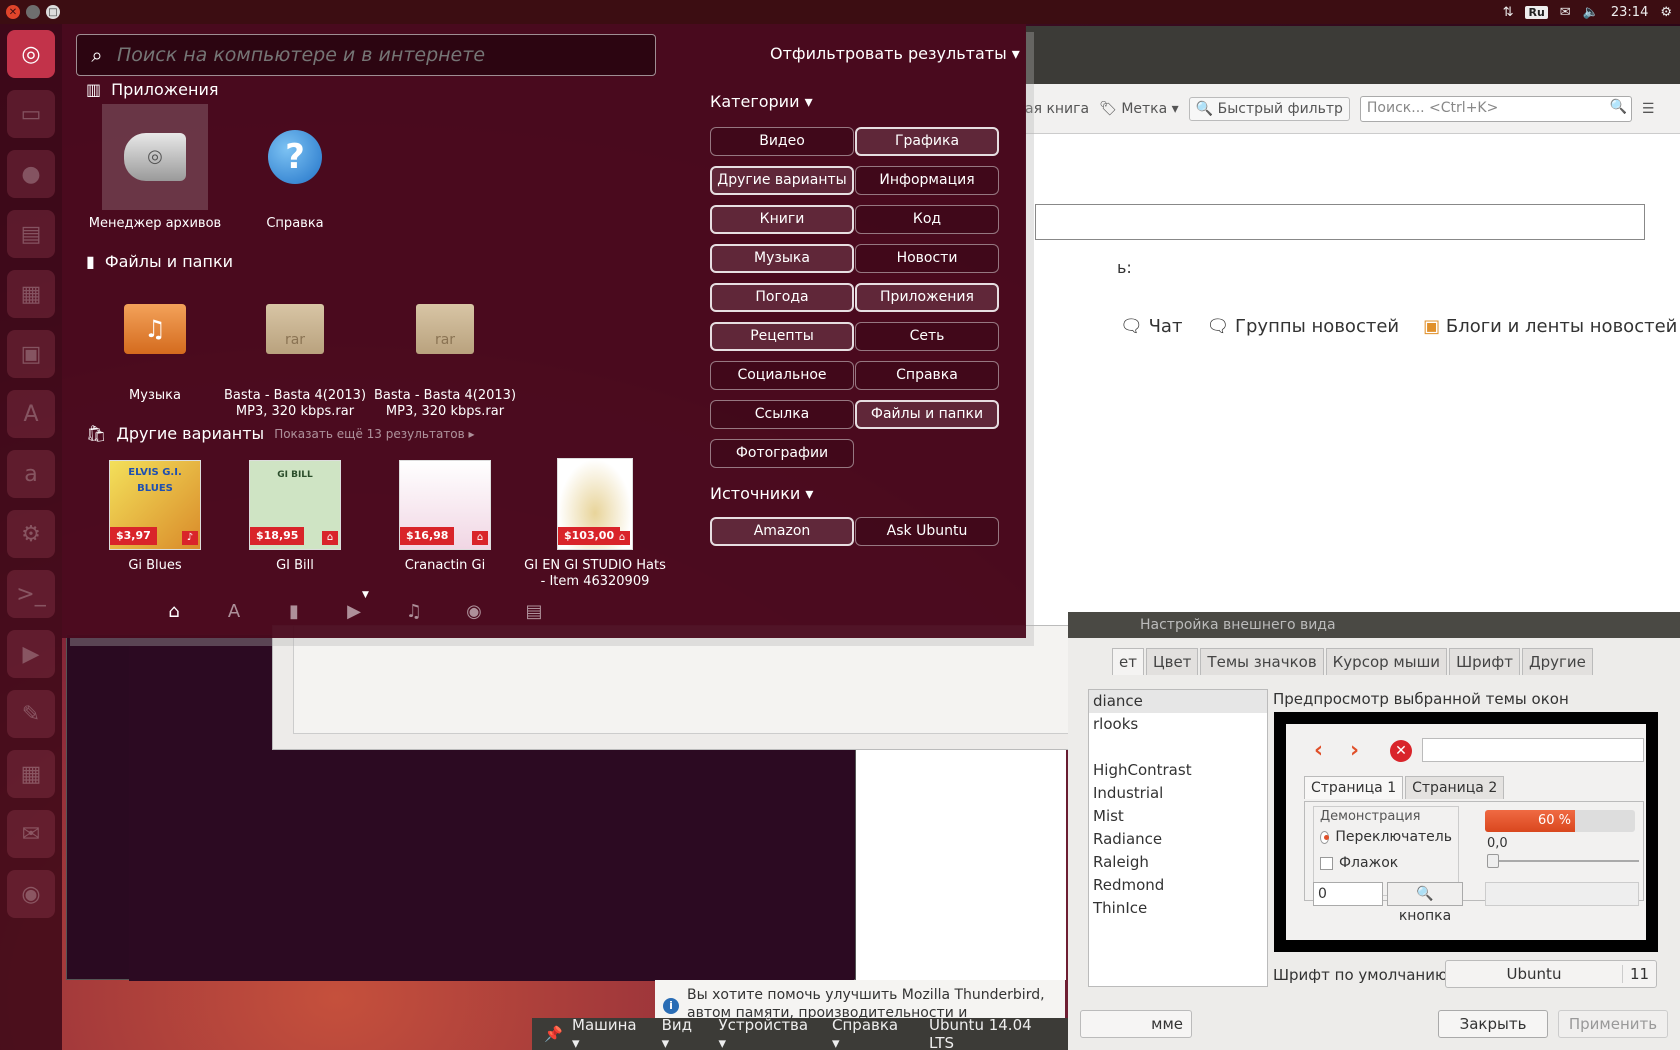 The image size is (1680, 1050). Describe the element at coordinates (1139, 109) in the screenshot. I see `tag-button: 🏷 Метка ▾` at that location.